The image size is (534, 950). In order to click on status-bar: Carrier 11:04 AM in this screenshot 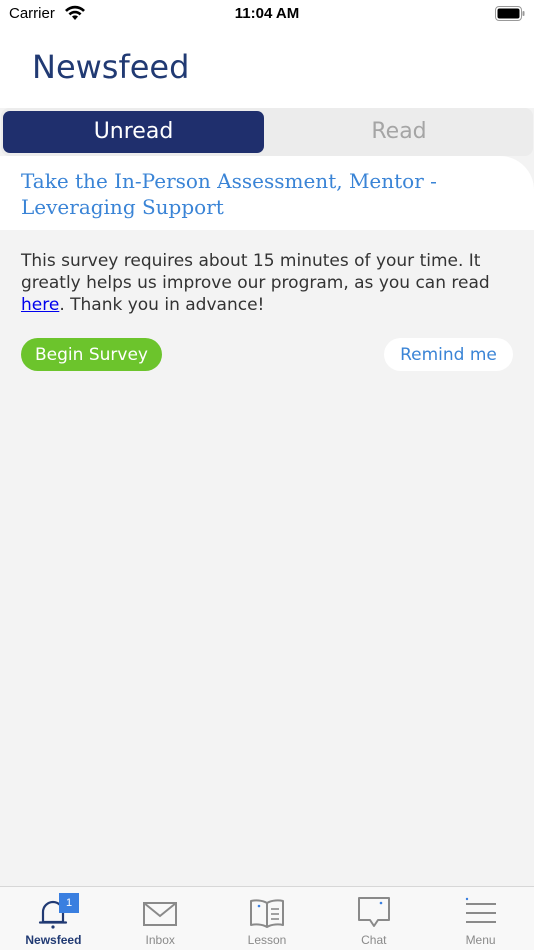, I will do `click(267, 15)`.